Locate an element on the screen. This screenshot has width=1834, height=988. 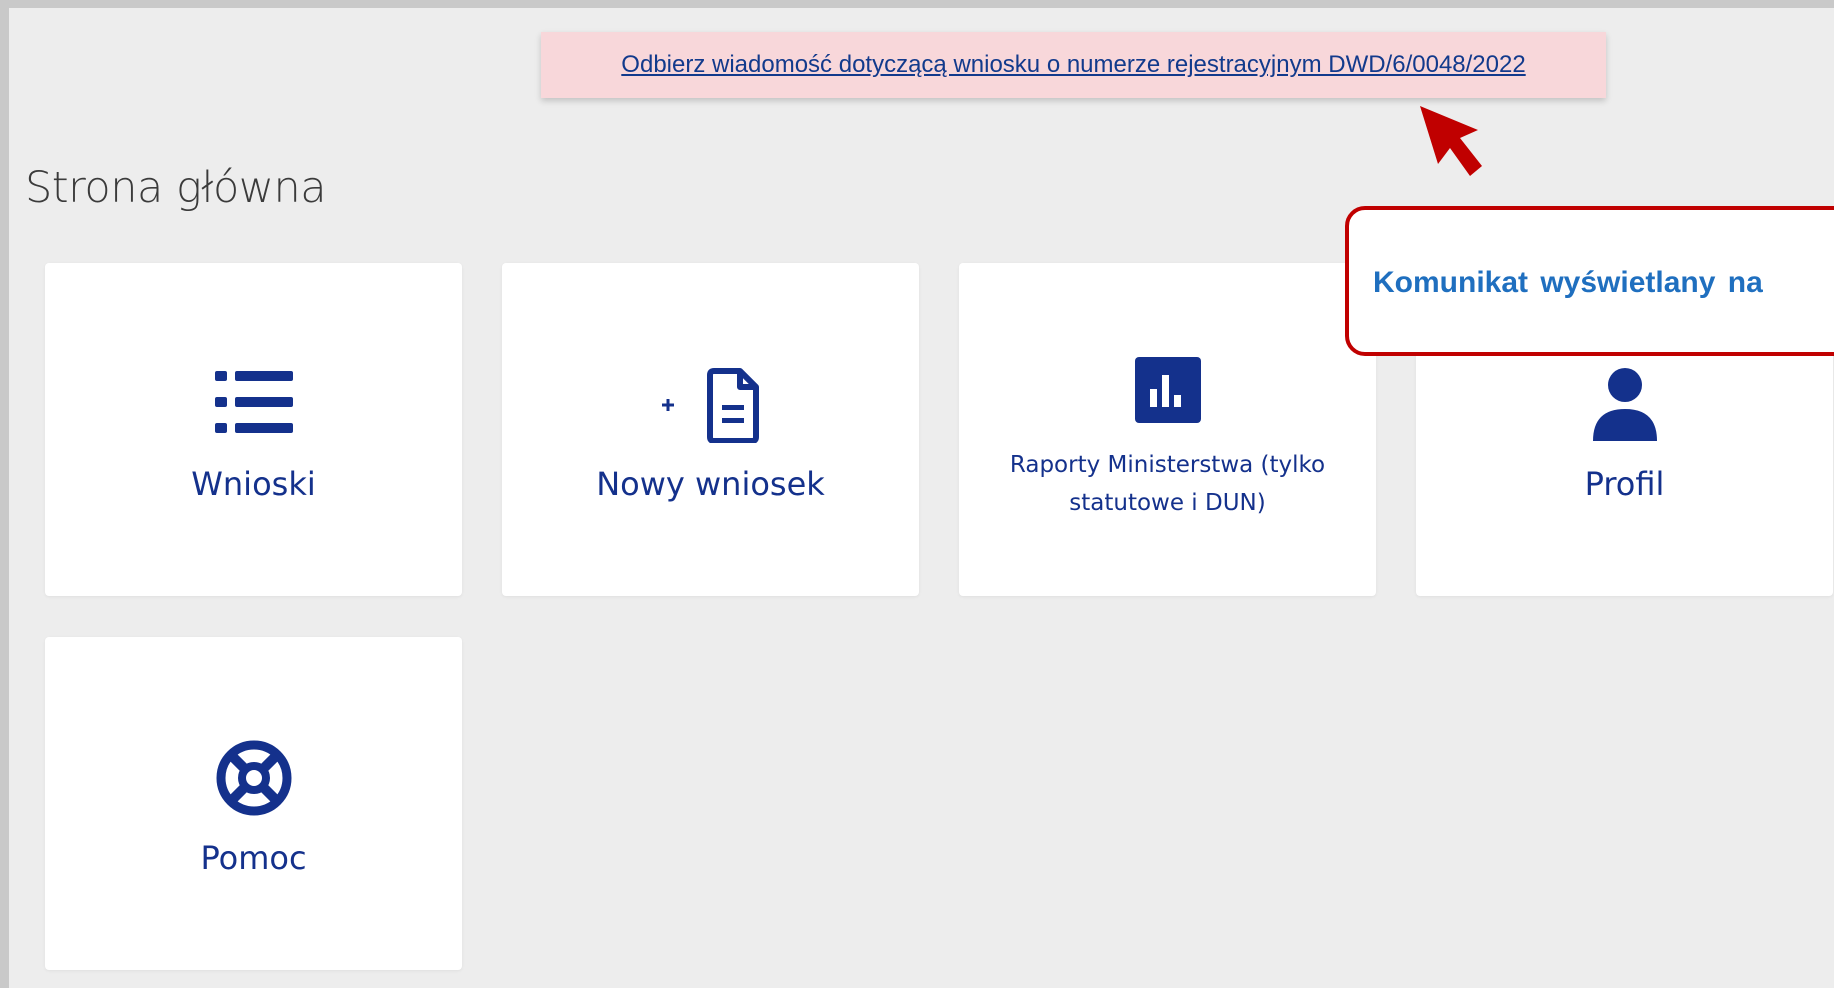
tile-nowy-wniosek: Nowy wniosek is located at coordinates (710, 429).